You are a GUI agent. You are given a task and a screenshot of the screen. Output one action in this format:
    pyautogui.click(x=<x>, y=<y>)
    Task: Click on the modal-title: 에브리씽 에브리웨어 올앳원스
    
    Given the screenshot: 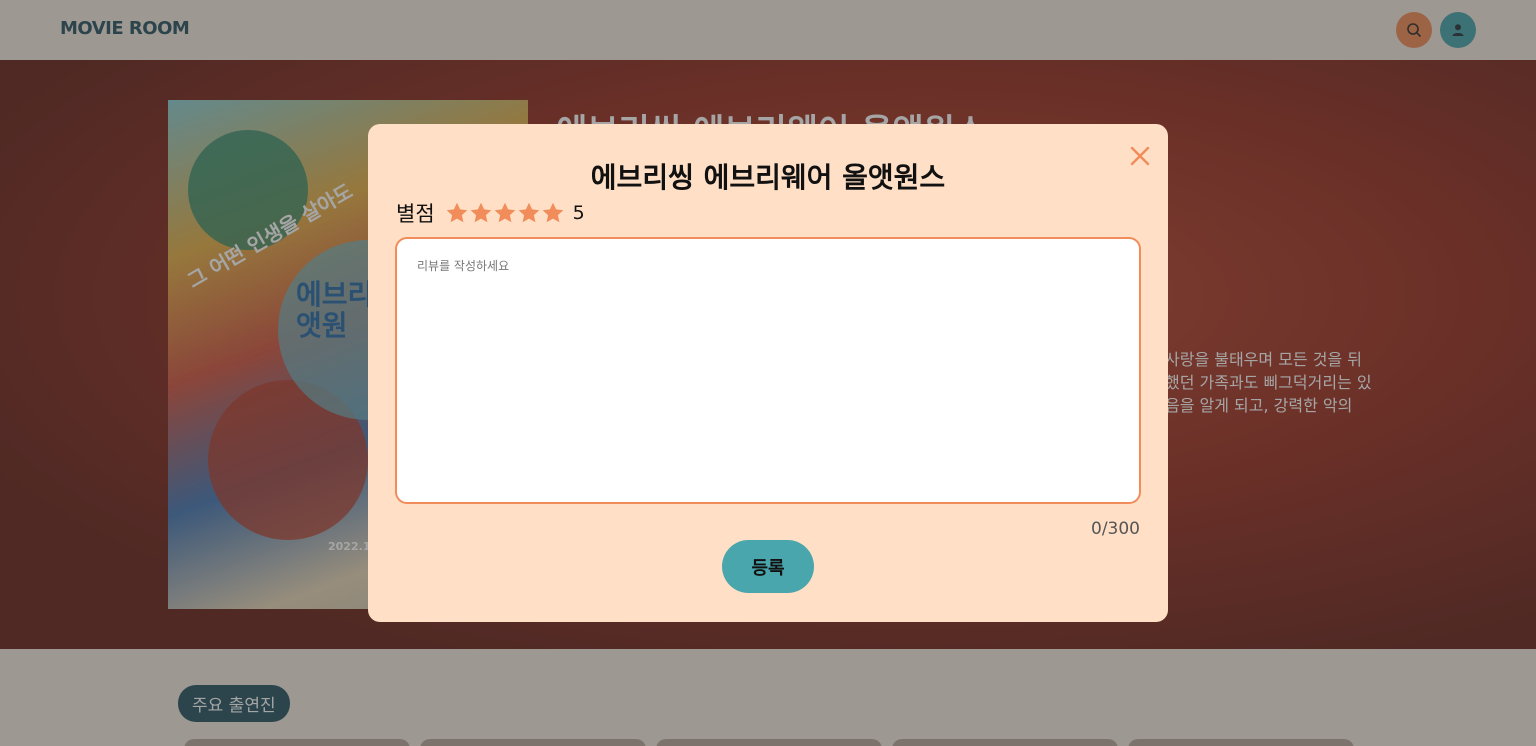 What is the action you would take?
    pyautogui.click(x=768, y=177)
    